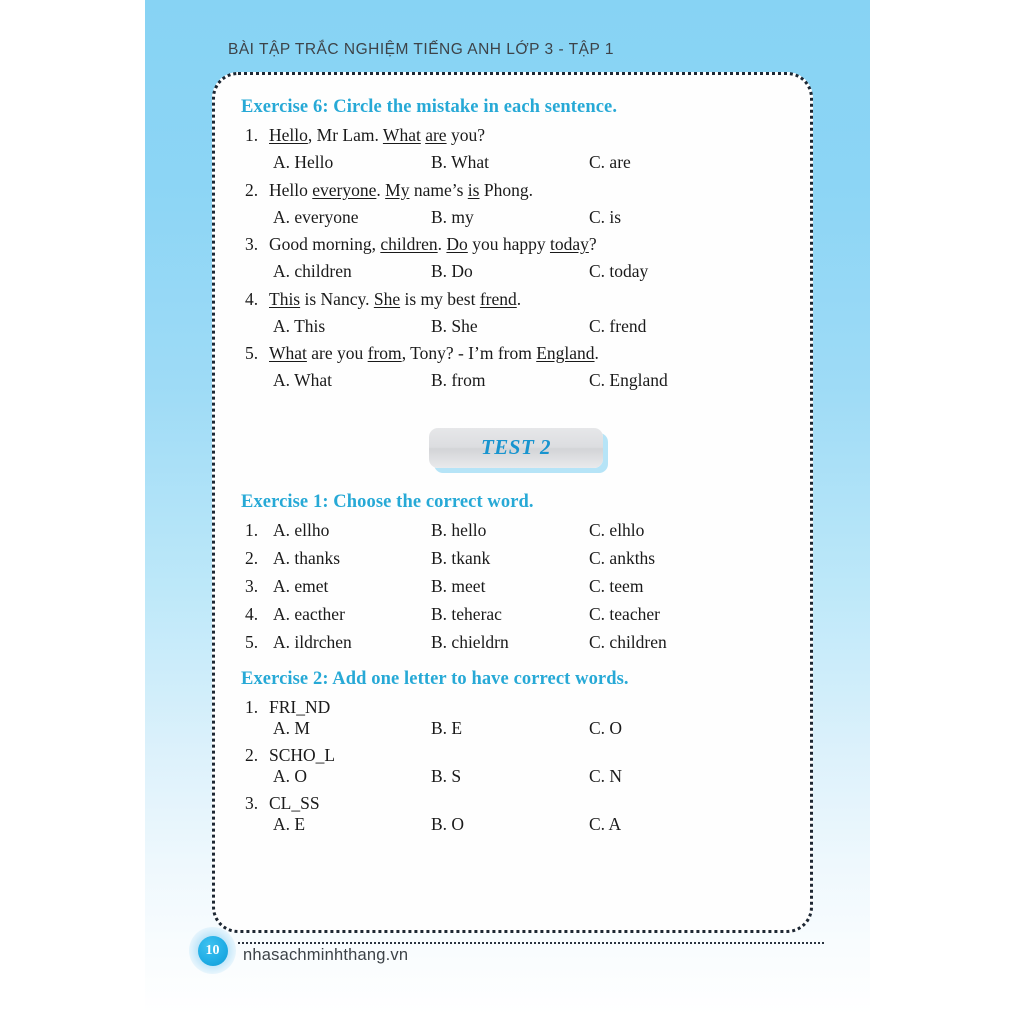  What do you see at coordinates (352, 824) in the screenshot?
I see `option-choice-a: A. E` at bounding box center [352, 824].